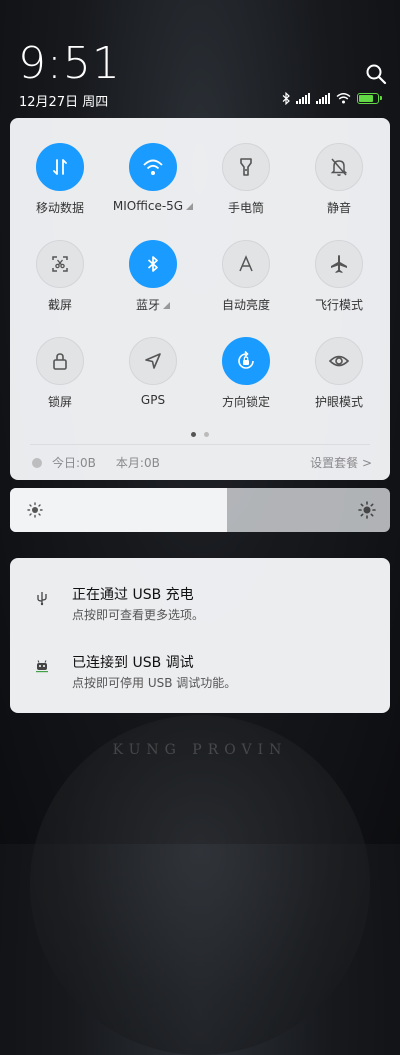 This screenshot has height=1055, width=400. What do you see at coordinates (341, 462) in the screenshot?
I see `data-plan-settings-link: 设置套餐 >` at bounding box center [341, 462].